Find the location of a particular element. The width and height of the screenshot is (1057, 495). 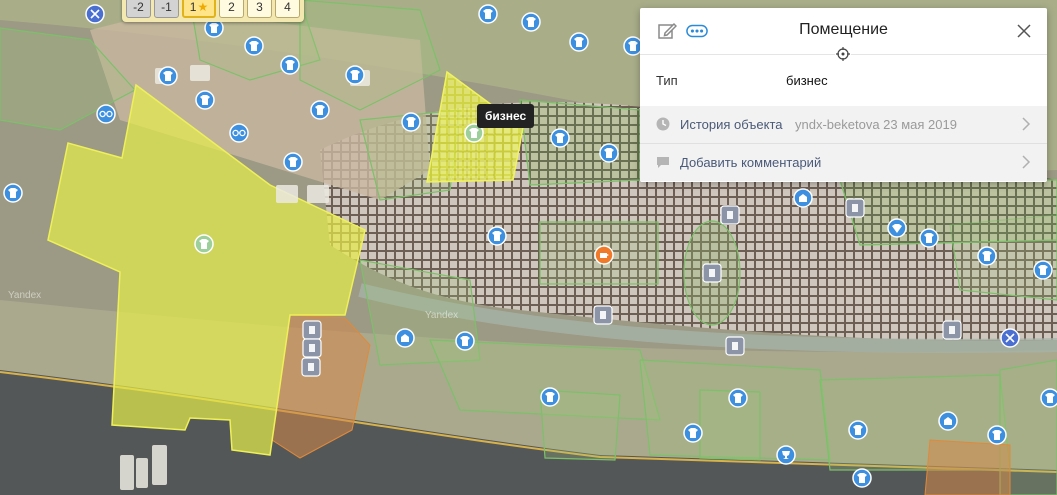

floor-button-1: 1 ★ is located at coordinates (199, 9).